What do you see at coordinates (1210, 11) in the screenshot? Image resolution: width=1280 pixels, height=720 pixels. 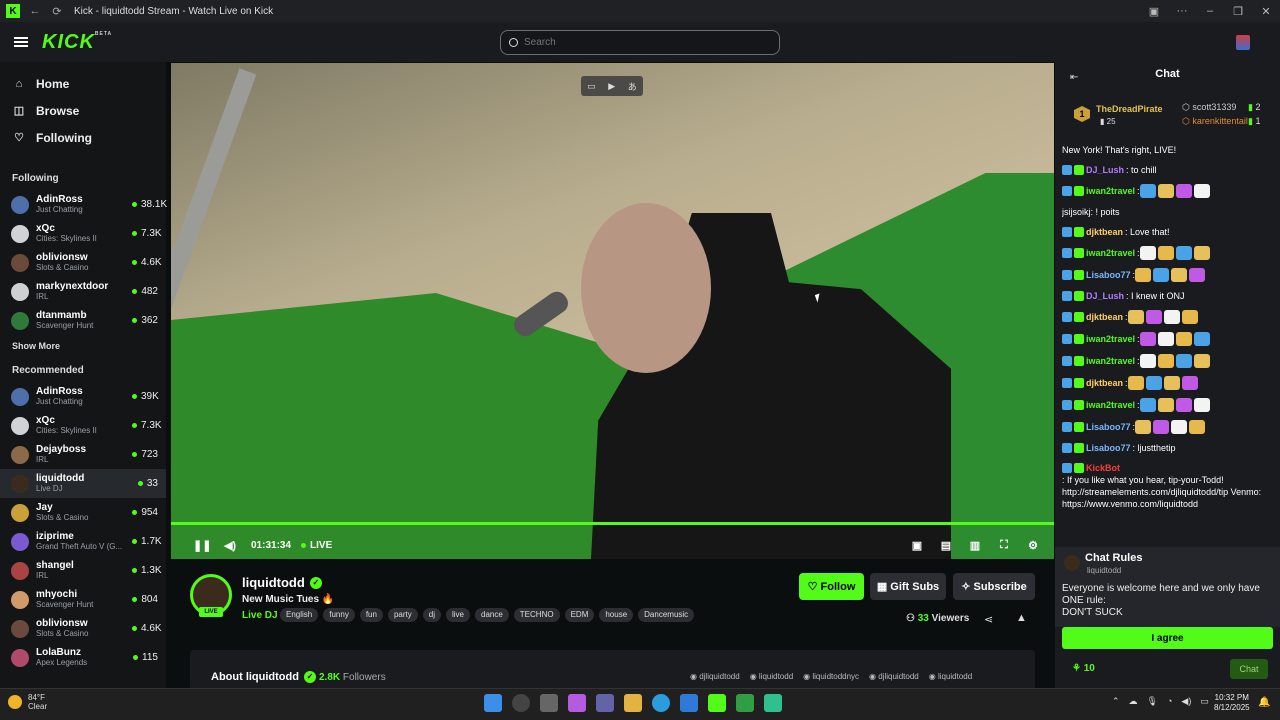 I see `minimize-icon: –` at bounding box center [1210, 11].